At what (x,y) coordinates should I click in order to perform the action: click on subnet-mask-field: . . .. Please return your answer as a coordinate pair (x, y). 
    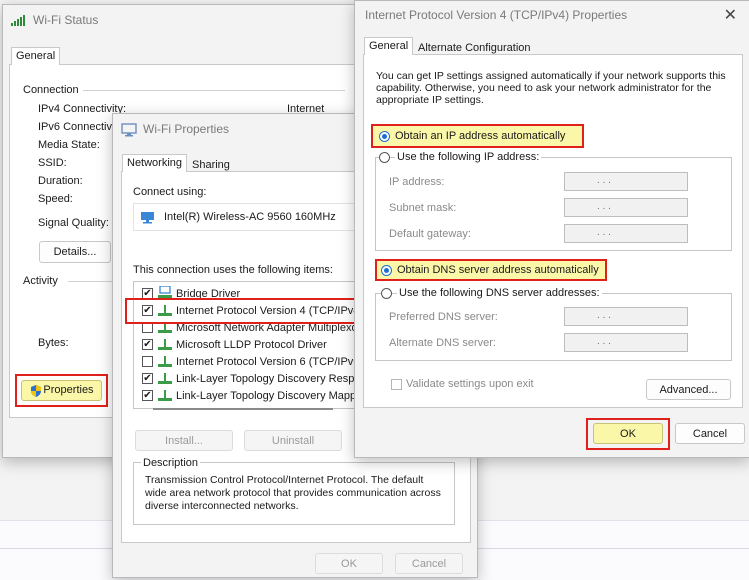
    Looking at the image, I should click on (626, 207).